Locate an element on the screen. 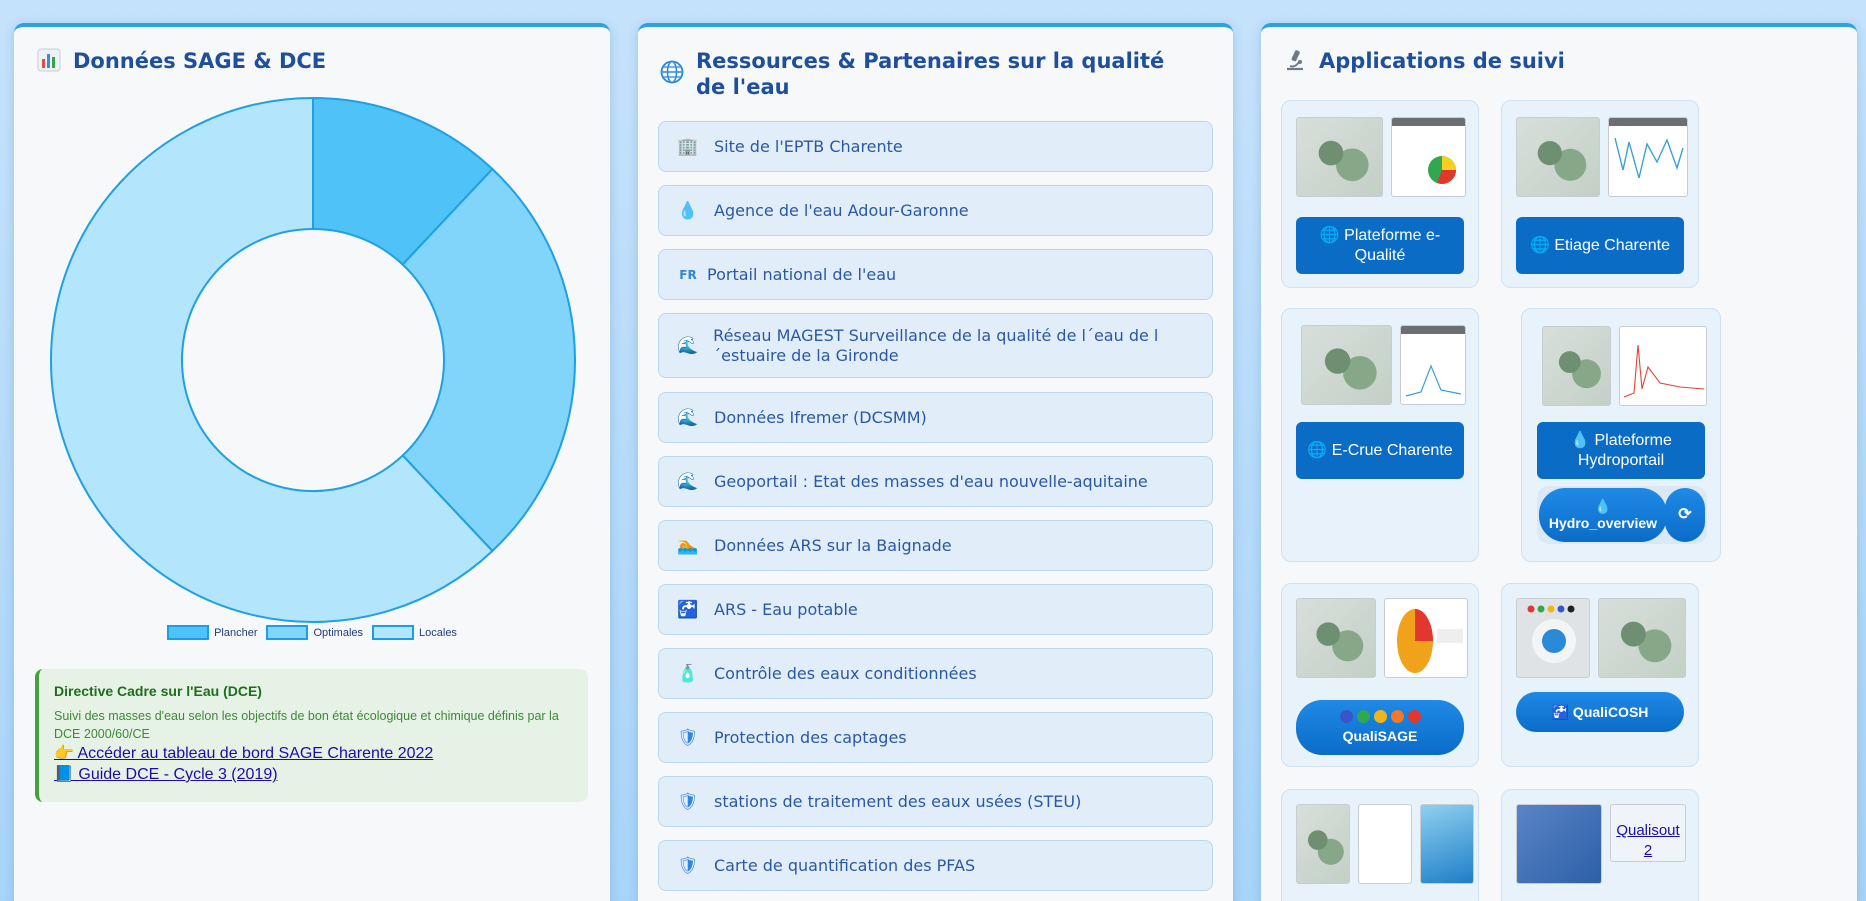 Image resolution: width=1866 pixels, height=901 pixels. equalite-map-thumbnail is located at coordinates (1339, 157).